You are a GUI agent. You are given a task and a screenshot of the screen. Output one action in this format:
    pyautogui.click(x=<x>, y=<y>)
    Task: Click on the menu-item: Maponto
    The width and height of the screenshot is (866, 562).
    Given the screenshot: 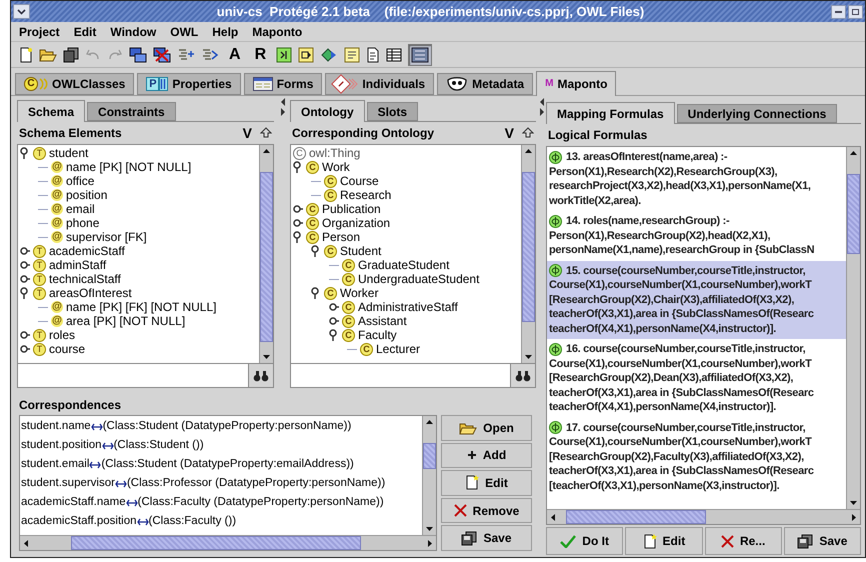 What is the action you would take?
    pyautogui.click(x=277, y=31)
    